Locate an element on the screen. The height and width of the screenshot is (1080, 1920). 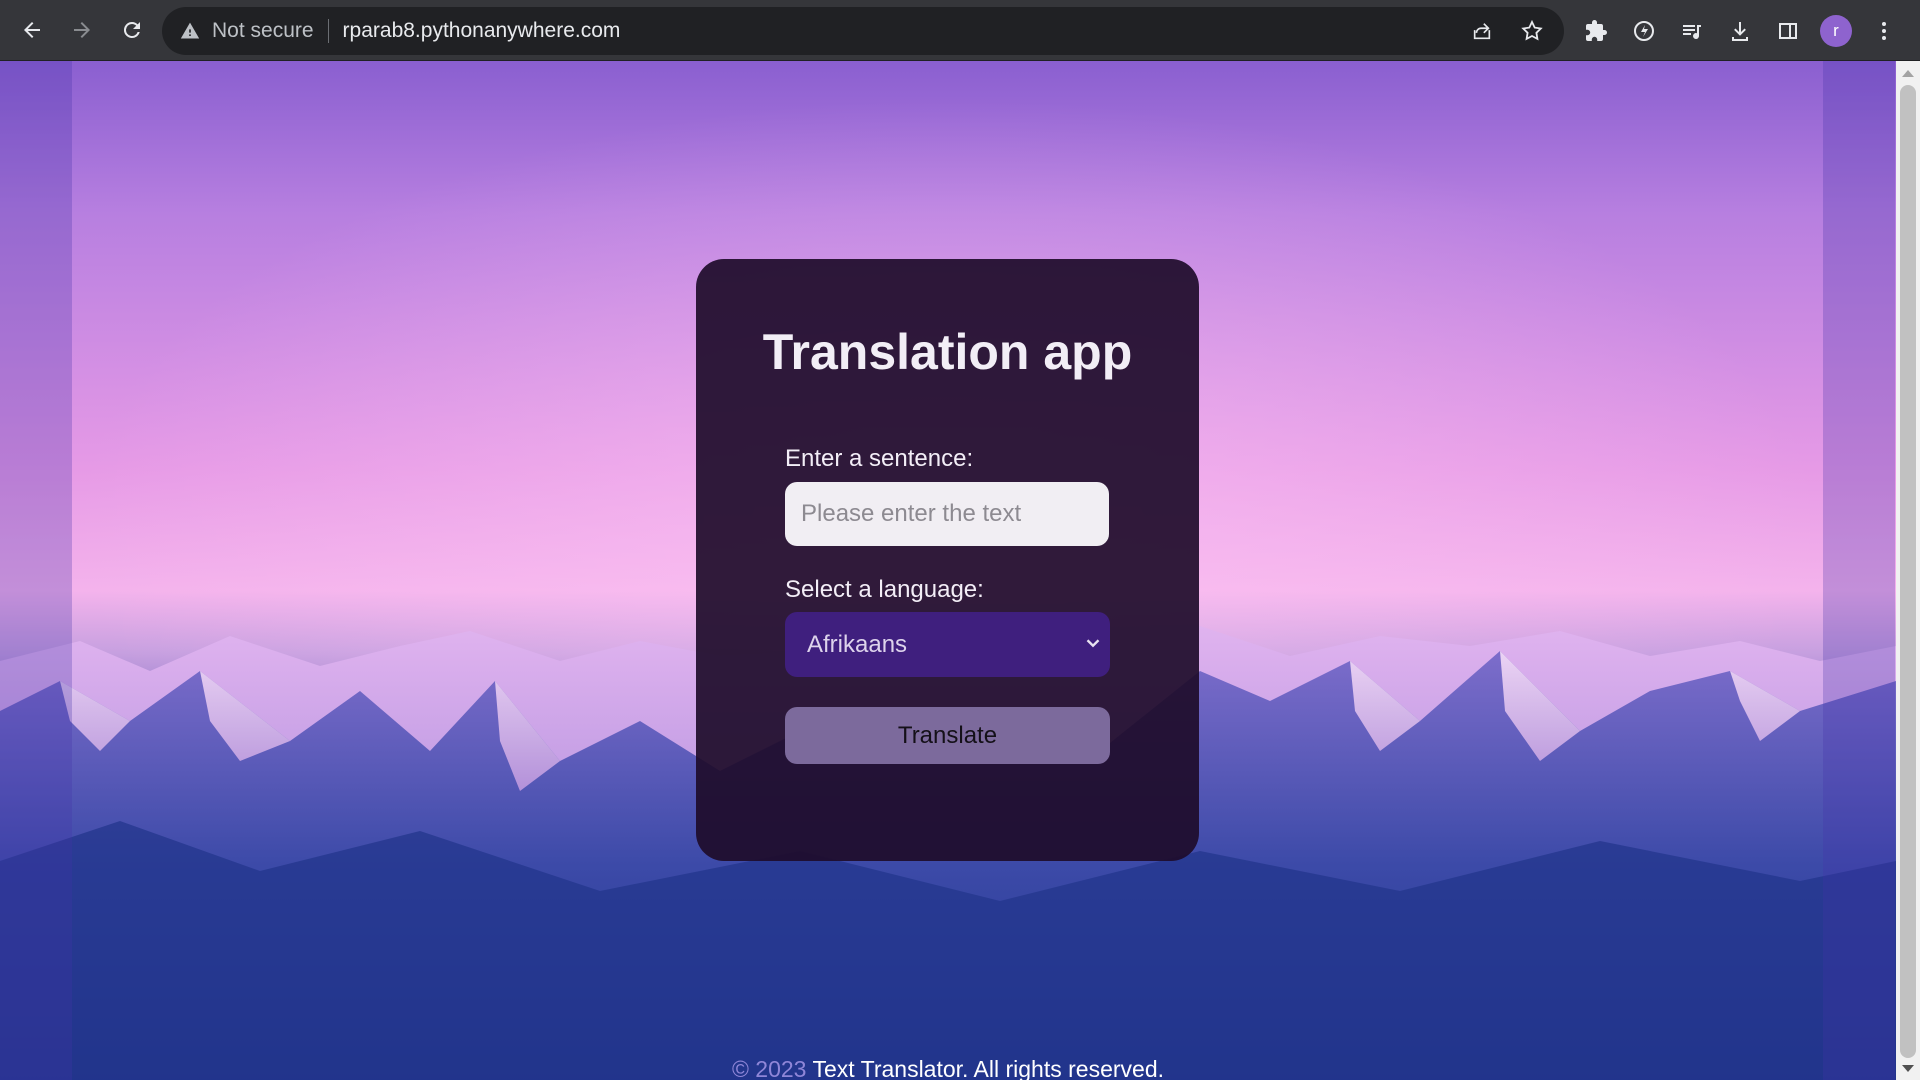
kebab-menu-icon is located at coordinates (1884, 31).